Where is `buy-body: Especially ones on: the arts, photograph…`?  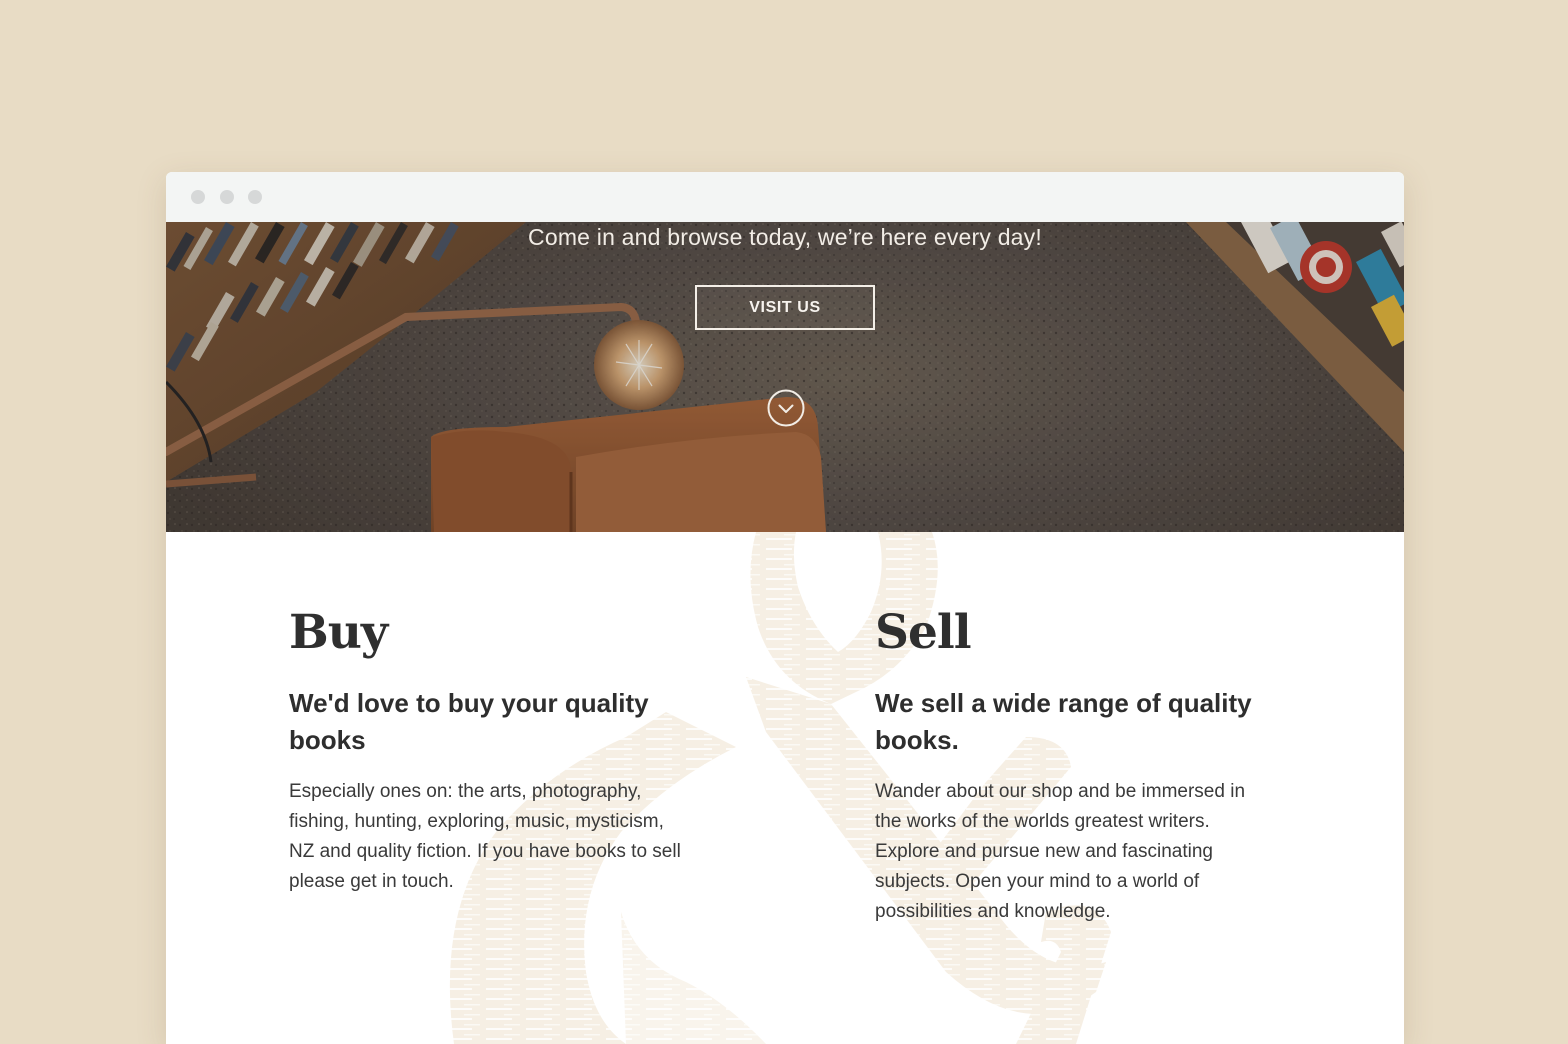 buy-body: Especially ones on: the arts, photograph… is located at coordinates (485, 836).